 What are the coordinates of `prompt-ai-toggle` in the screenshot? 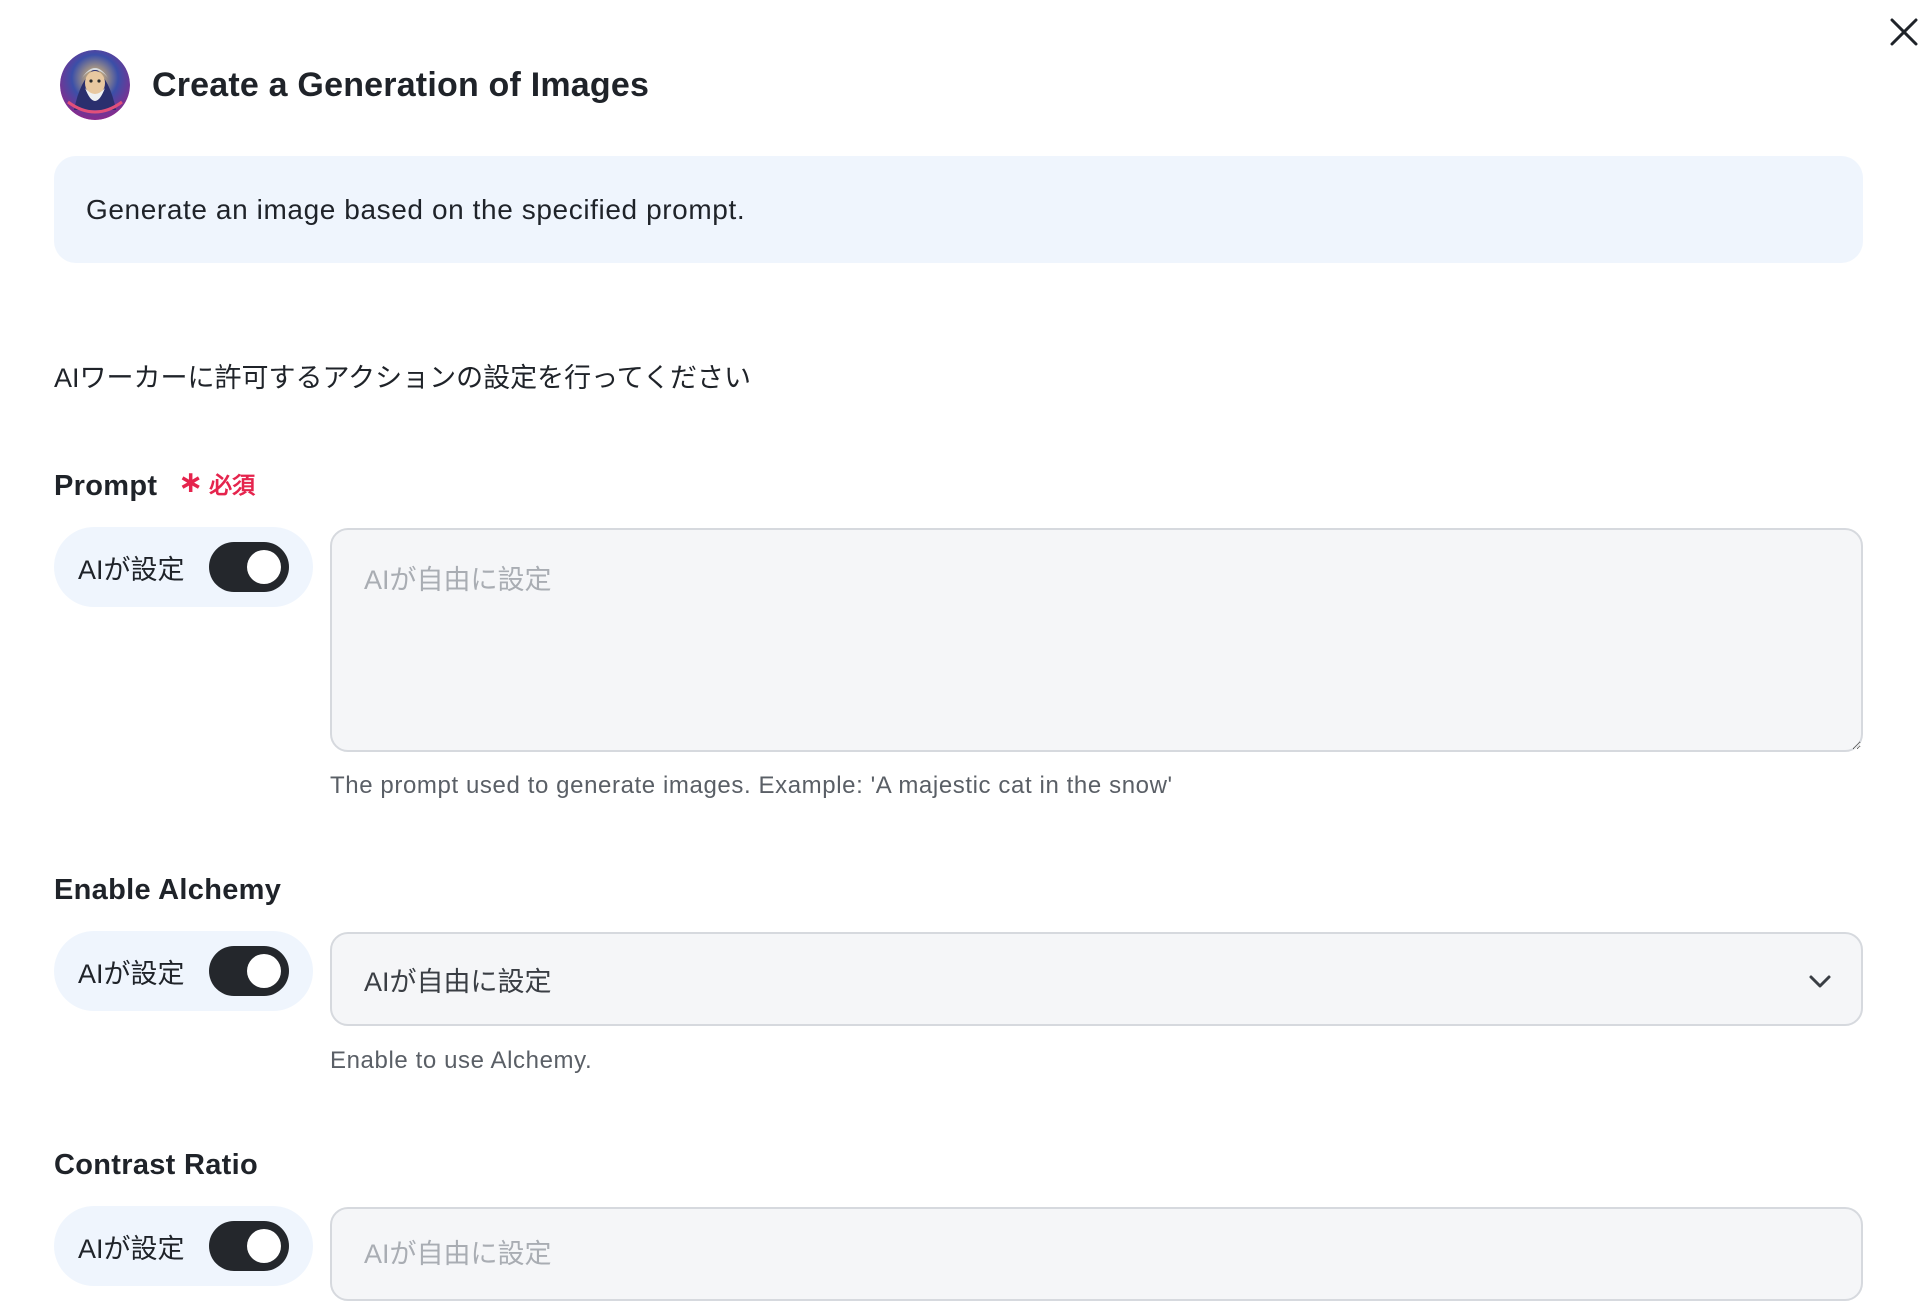 It's located at (249, 567).